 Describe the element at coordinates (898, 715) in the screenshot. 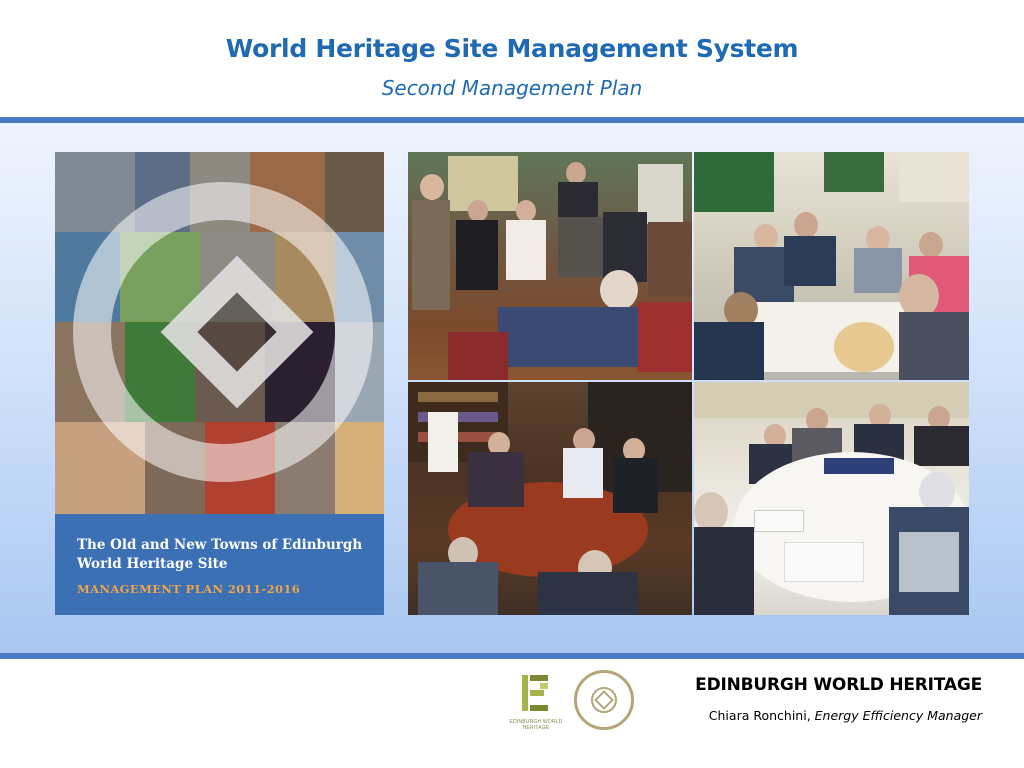

I see `presenter-role: Energy Efficiency Manager` at that location.